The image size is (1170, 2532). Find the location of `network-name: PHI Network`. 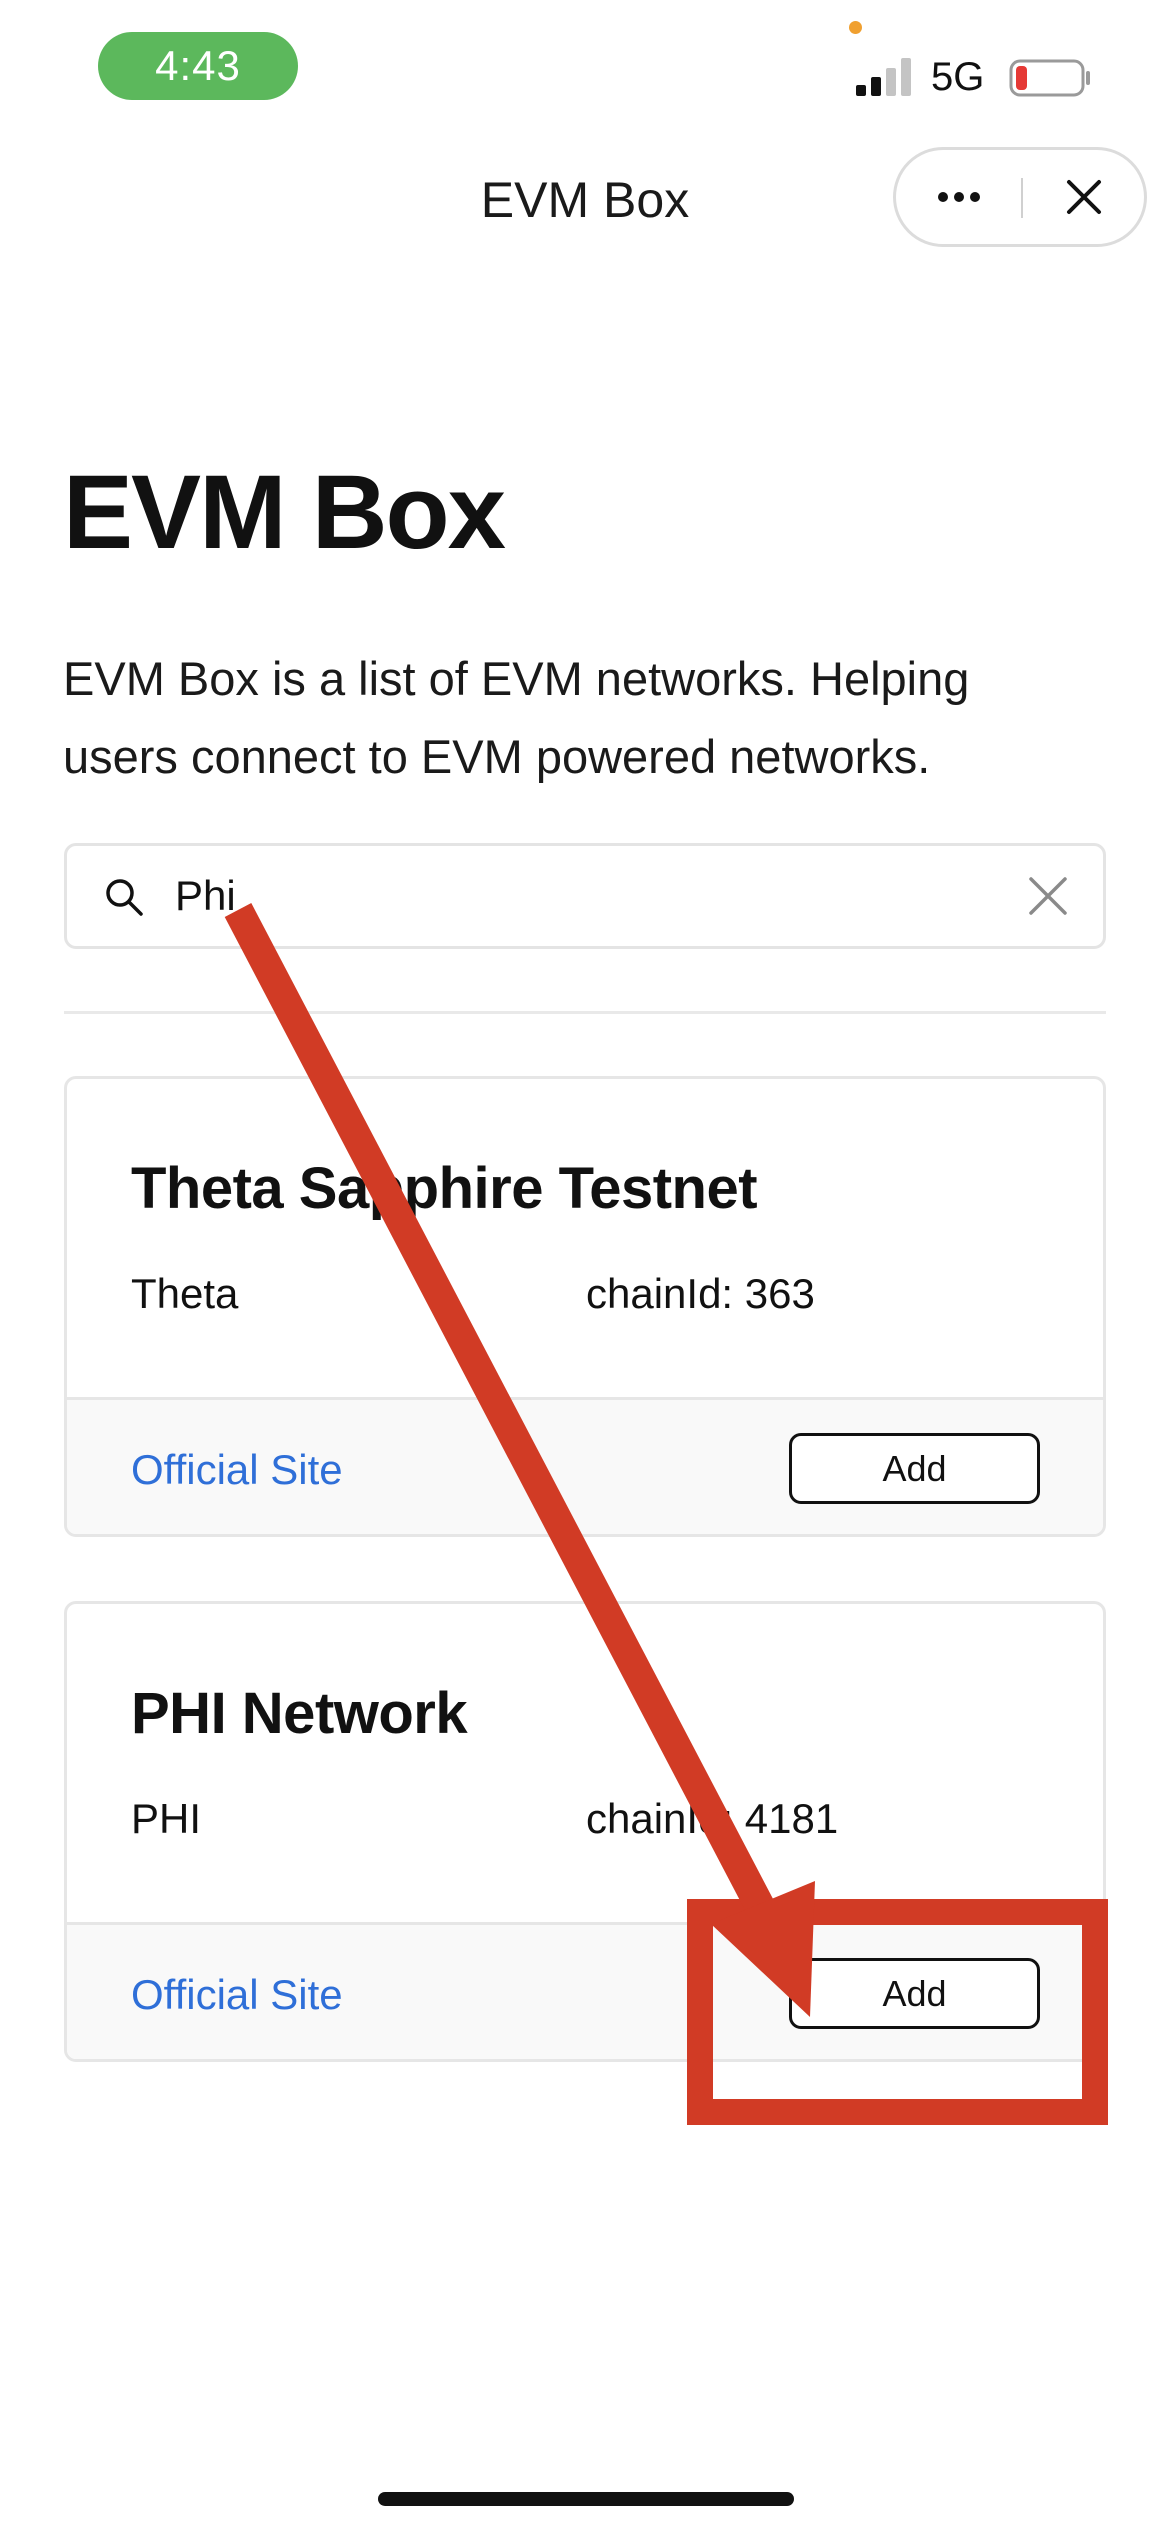

network-name: PHI Network is located at coordinates (299, 1713).